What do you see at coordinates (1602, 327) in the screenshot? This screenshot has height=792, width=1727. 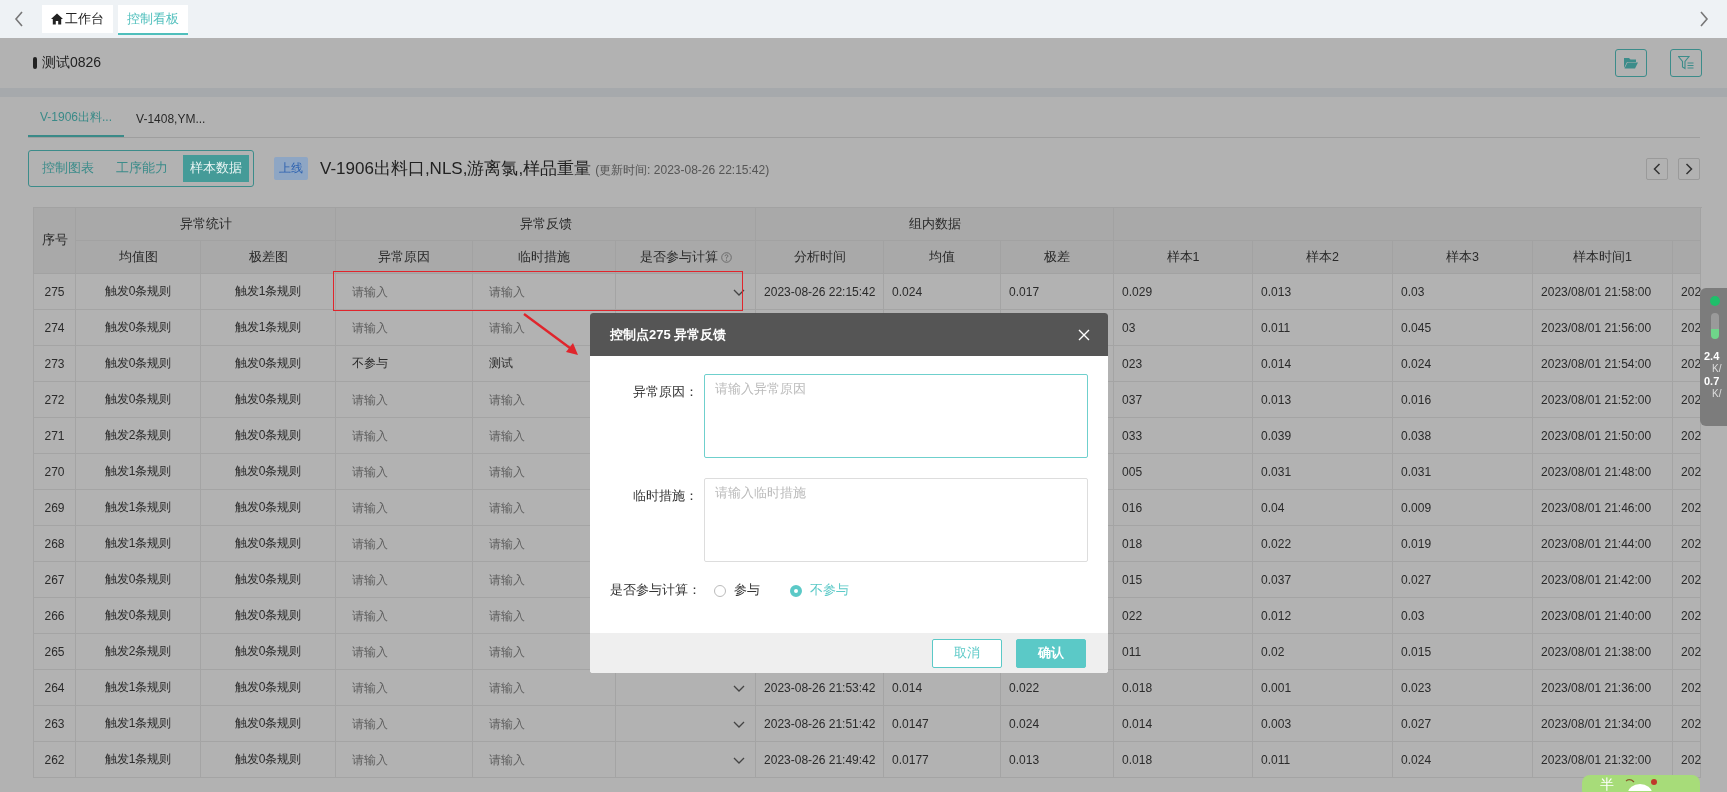 I see `table-cell: 2023/08/01 21:56:00` at bounding box center [1602, 327].